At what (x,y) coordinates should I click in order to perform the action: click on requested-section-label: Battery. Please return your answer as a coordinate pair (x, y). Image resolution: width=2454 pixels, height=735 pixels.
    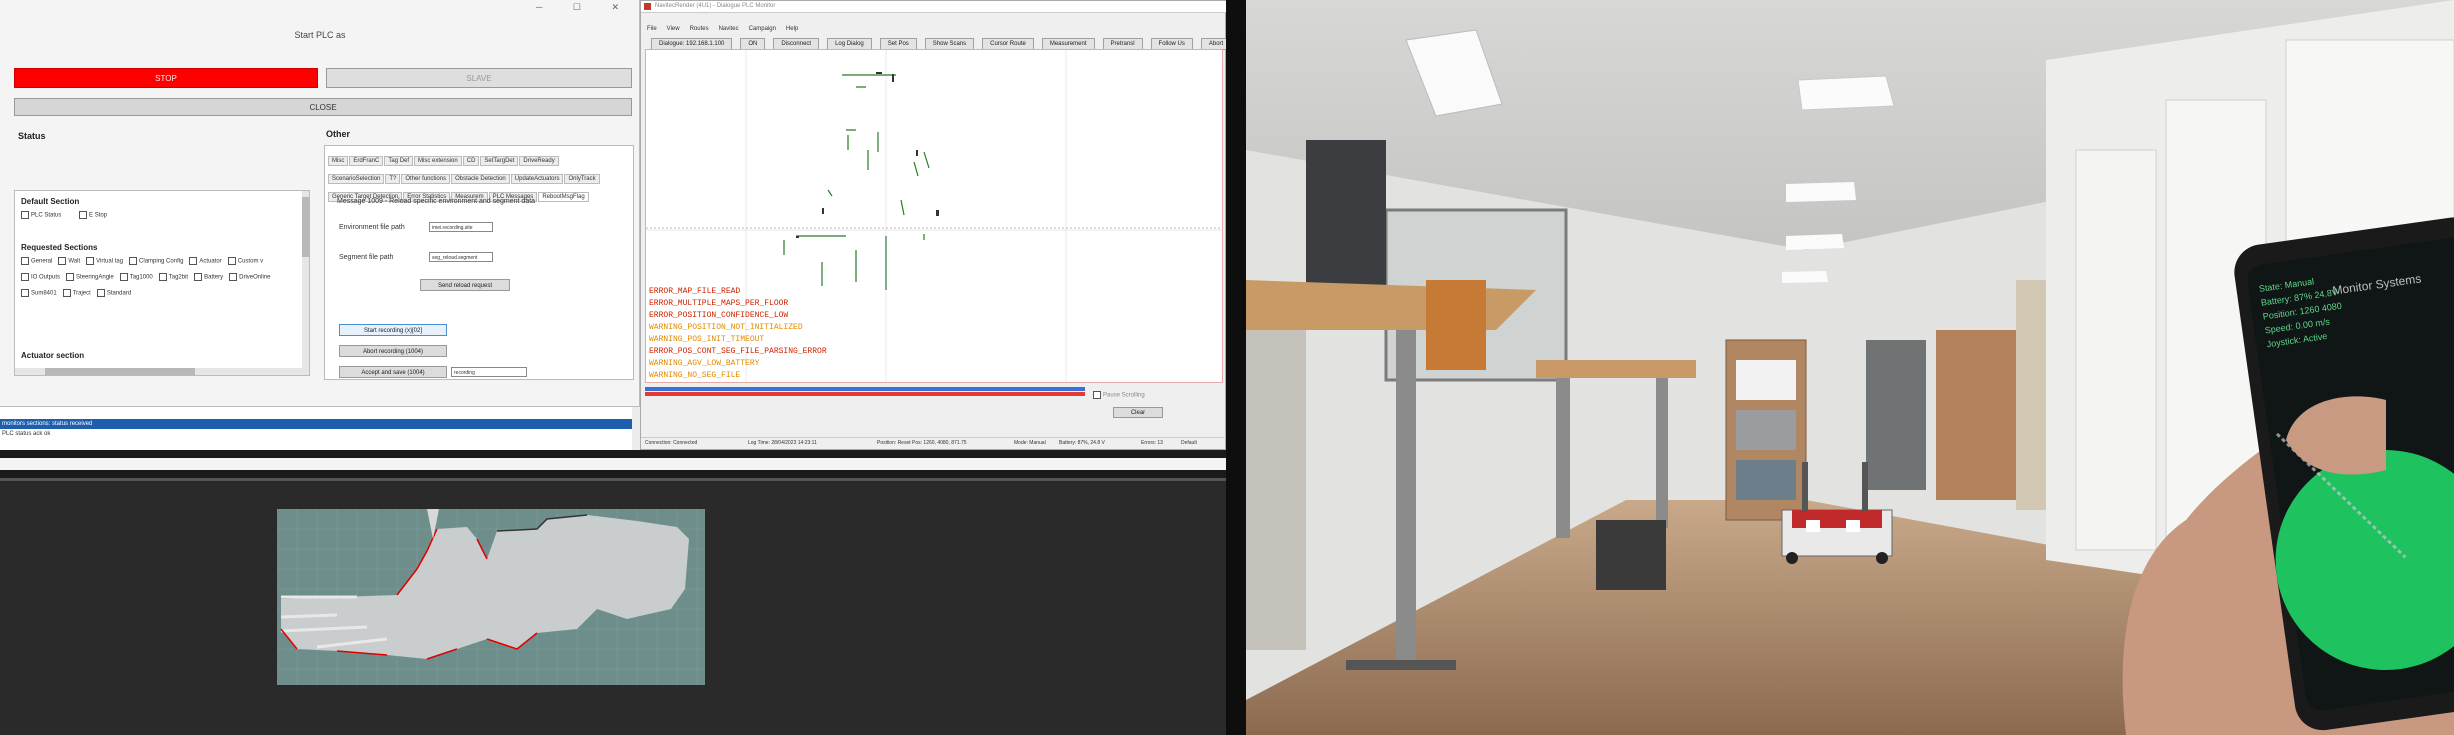
    Looking at the image, I should click on (214, 277).